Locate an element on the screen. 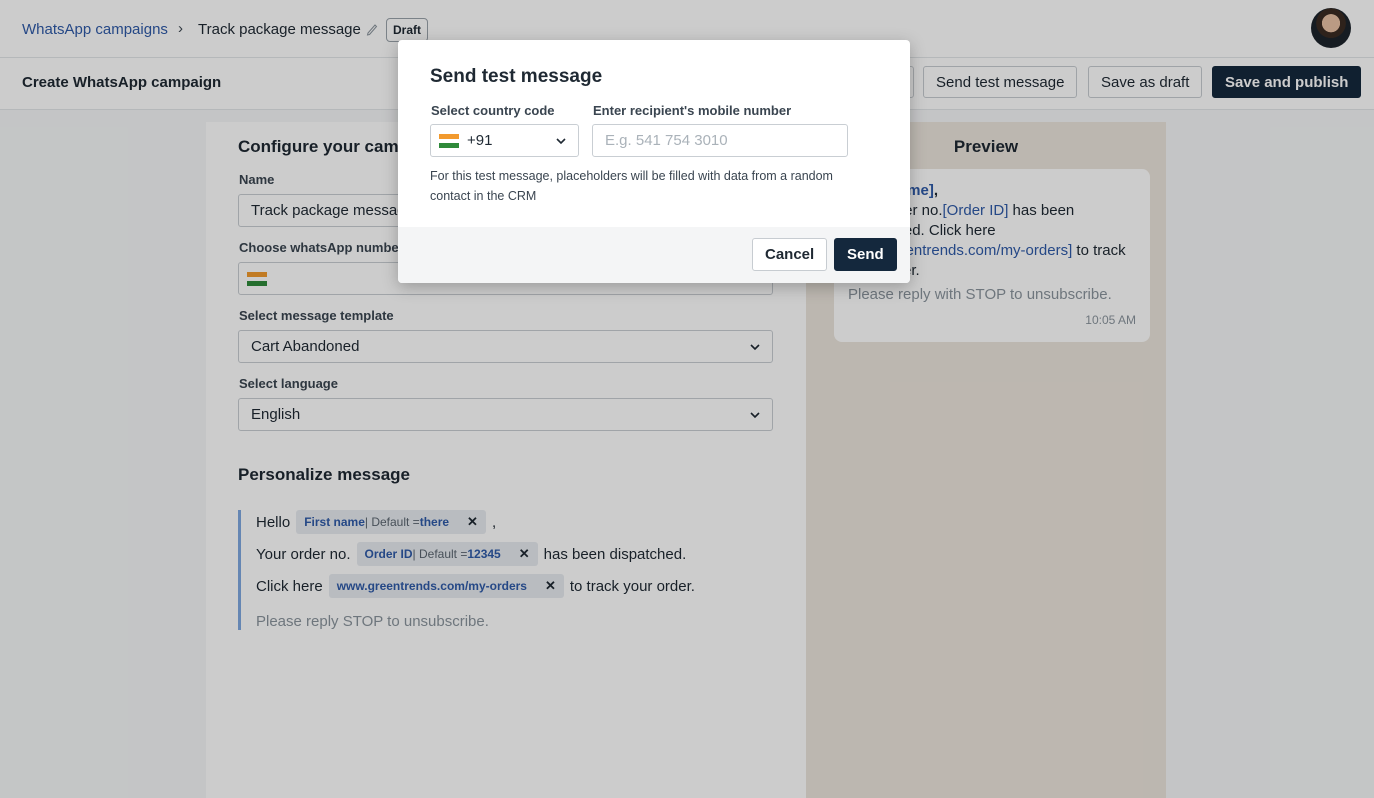  chevron-down-icon is located at coordinates (561, 141).